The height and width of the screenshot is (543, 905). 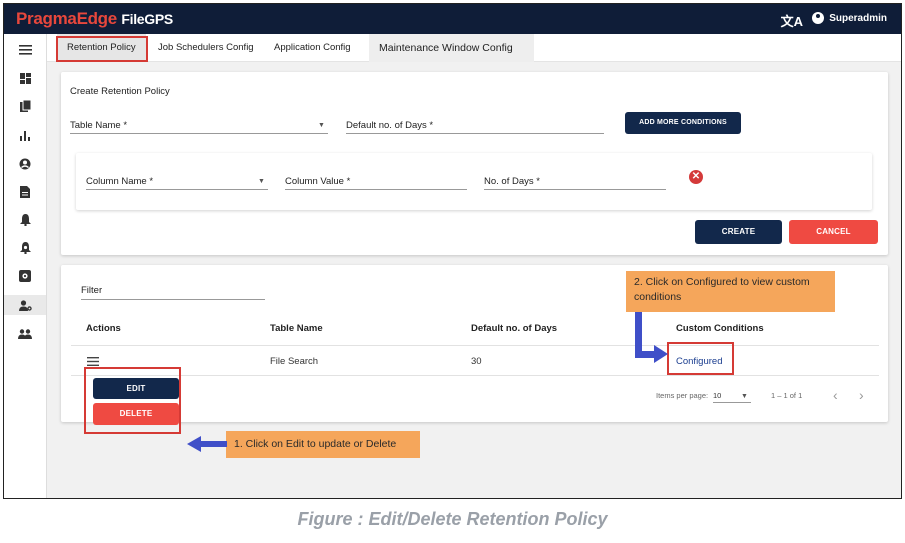 I want to click on table-name-underline, so click(x=199, y=133).